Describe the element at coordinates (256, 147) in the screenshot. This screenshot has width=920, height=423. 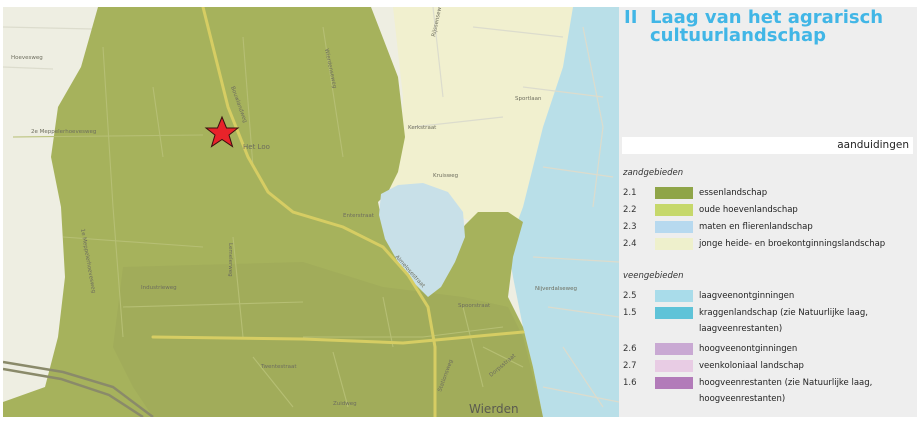
I see `place-label: Het Loo` at that location.